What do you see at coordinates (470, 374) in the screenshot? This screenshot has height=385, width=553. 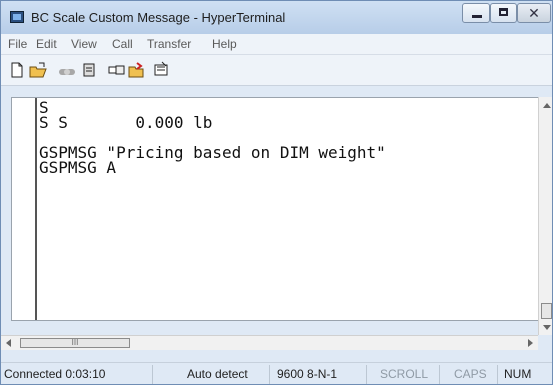 I see `status-caps: CAPS` at bounding box center [470, 374].